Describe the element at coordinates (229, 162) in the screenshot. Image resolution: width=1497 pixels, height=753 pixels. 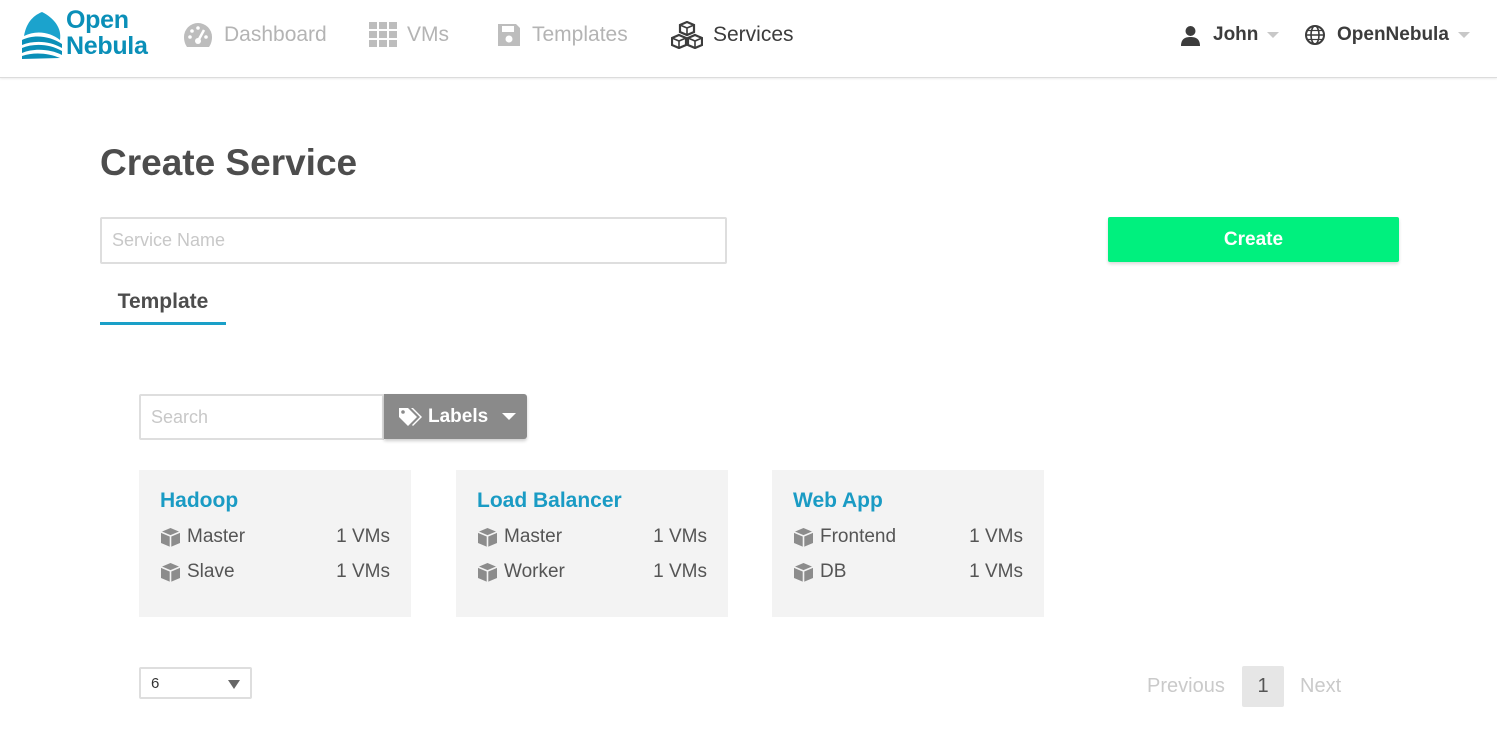
I see `page-title: Create Service` at that location.